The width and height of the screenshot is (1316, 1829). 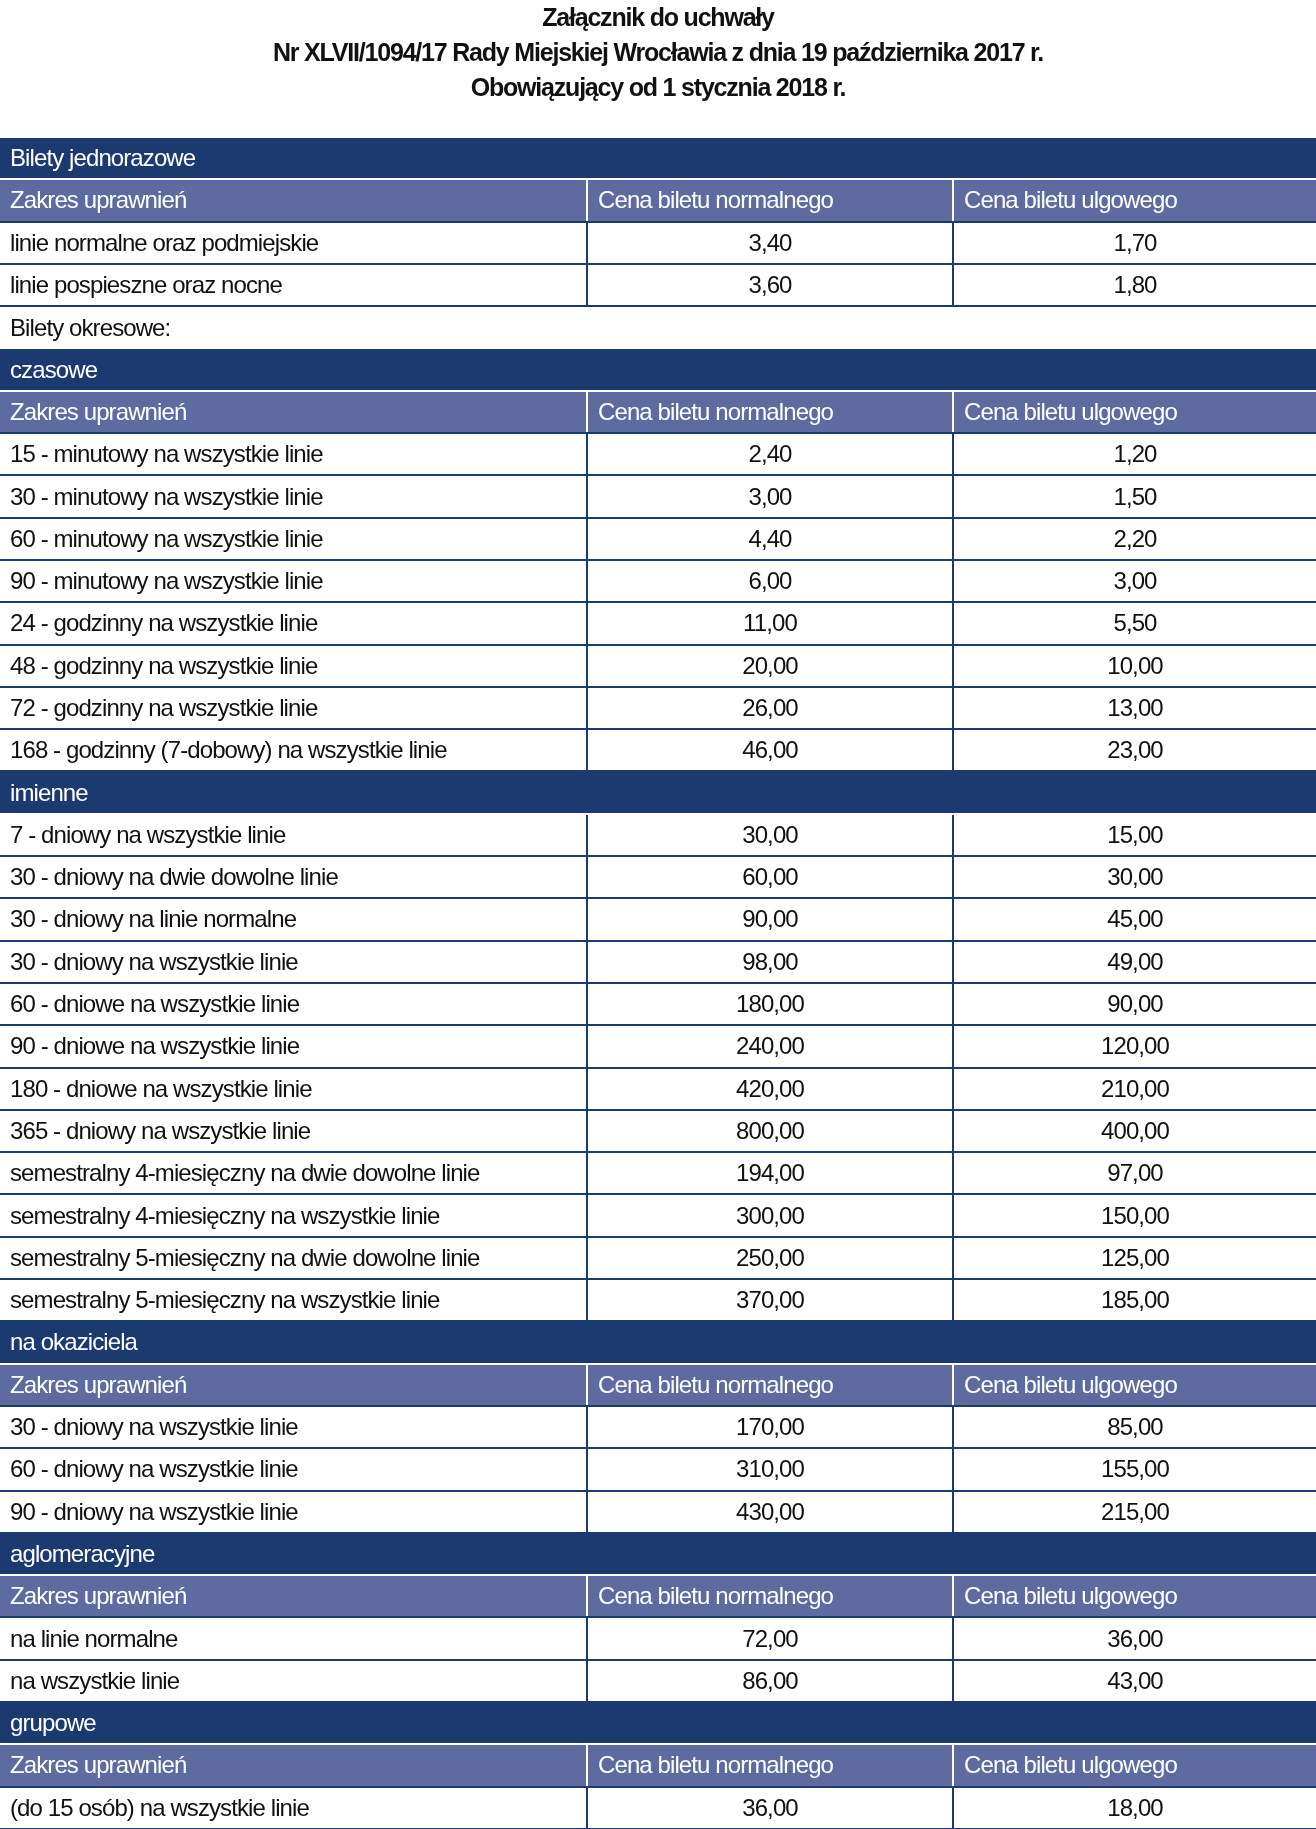 What do you see at coordinates (159, 1807) in the screenshot?
I see `table-cell-text: (do 15 osób) na wszystkie linie` at bounding box center [159, 1807].